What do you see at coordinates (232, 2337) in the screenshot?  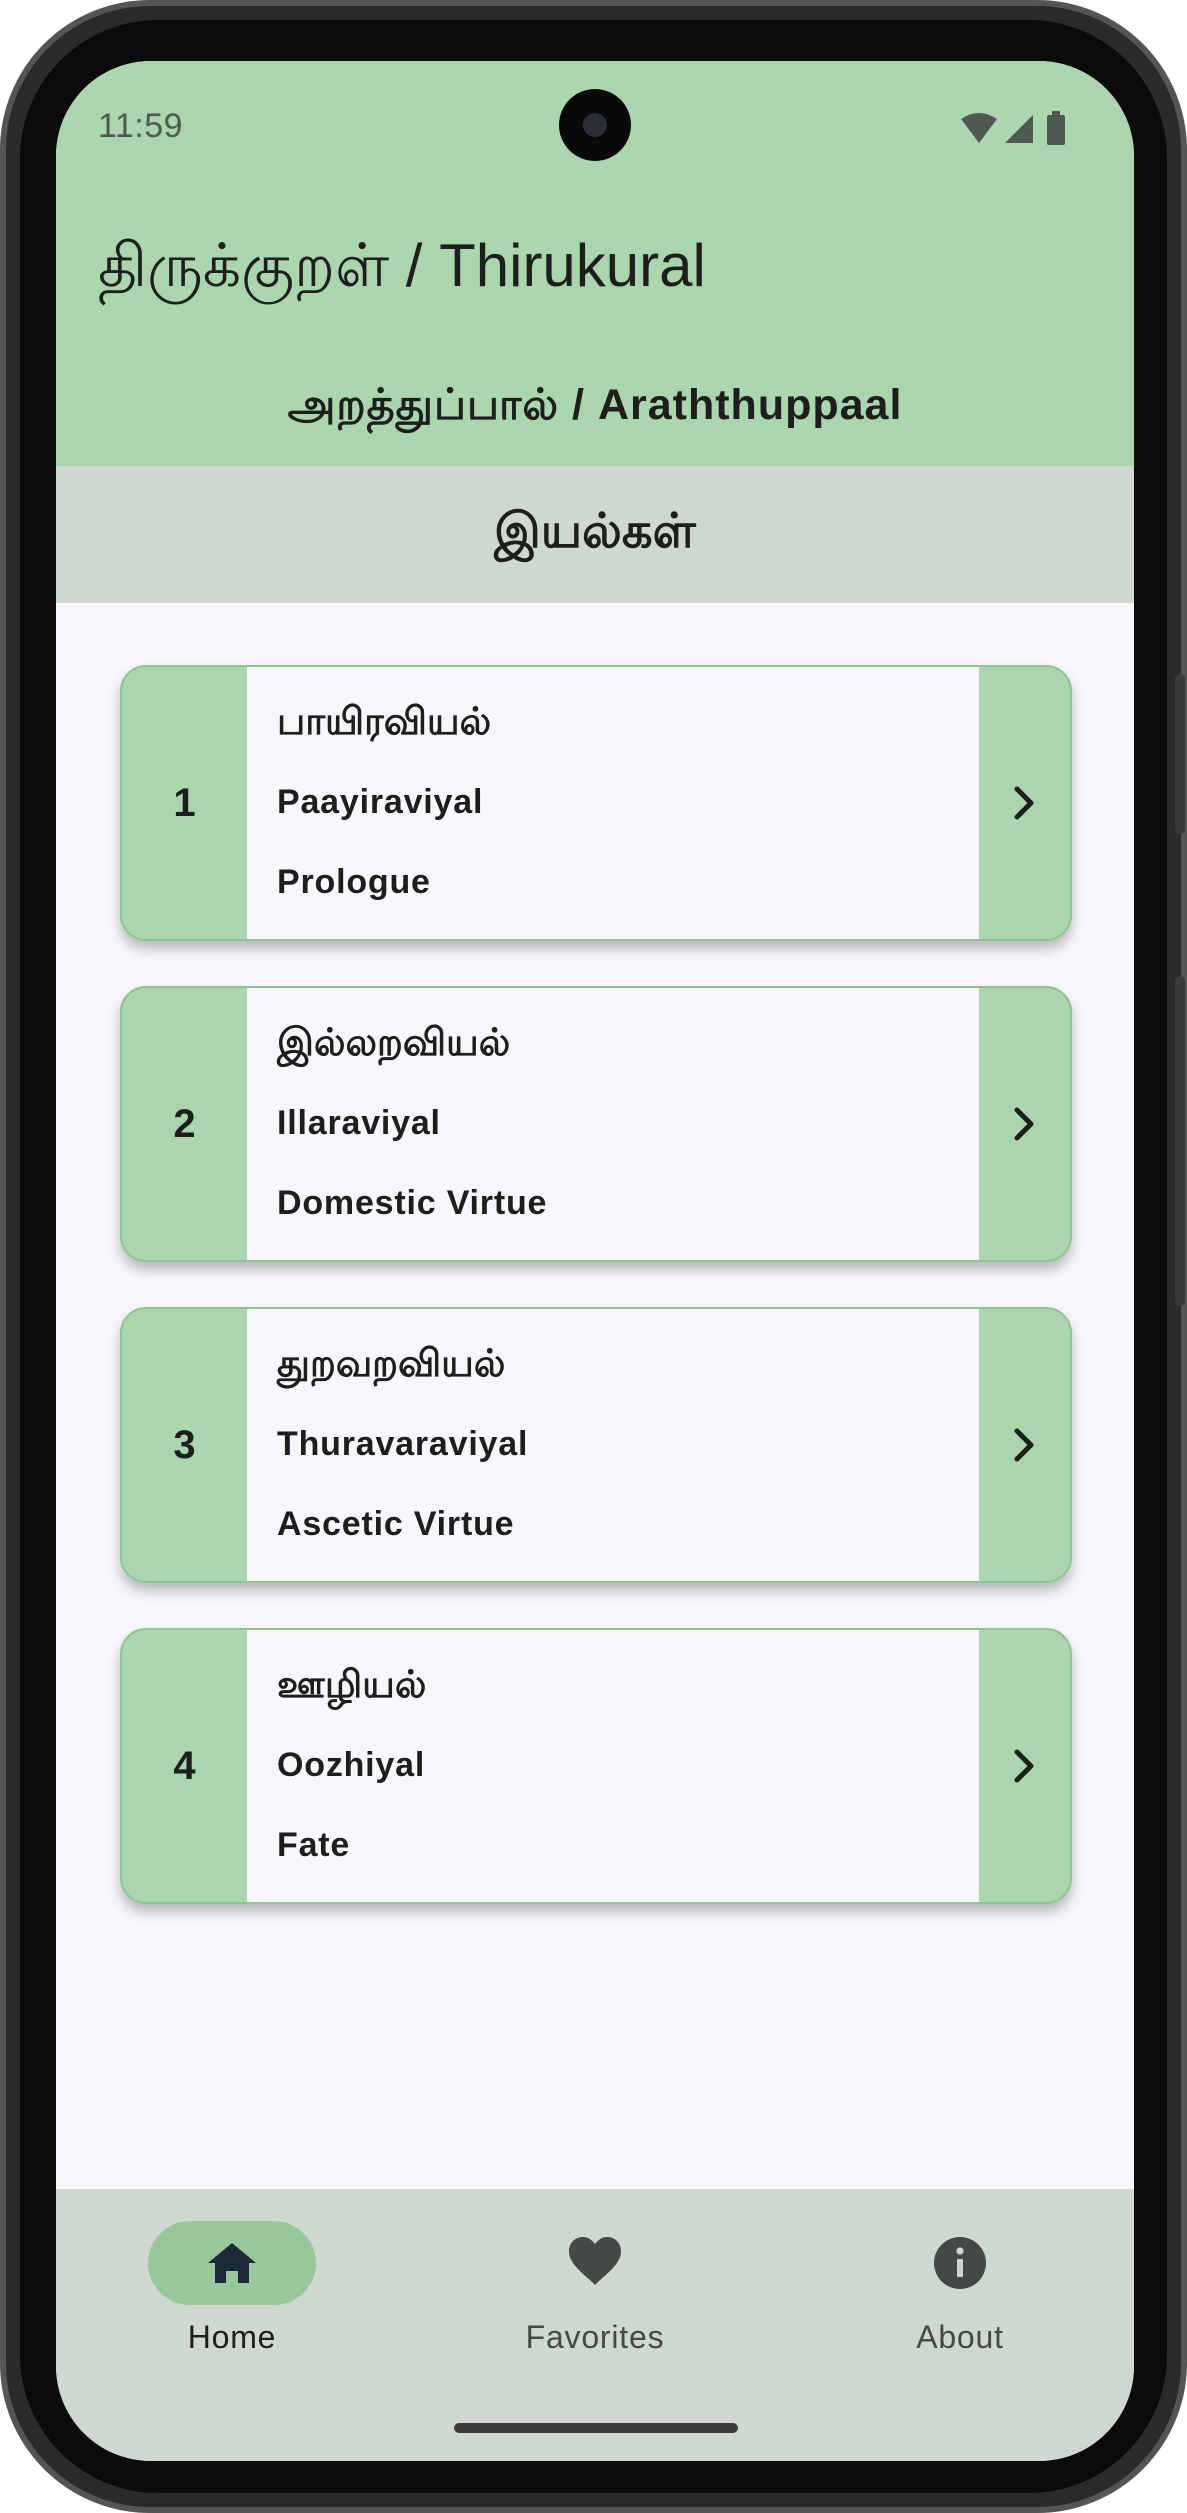 I see `nav-label-home: Home` at bounding box center [232, 2337].